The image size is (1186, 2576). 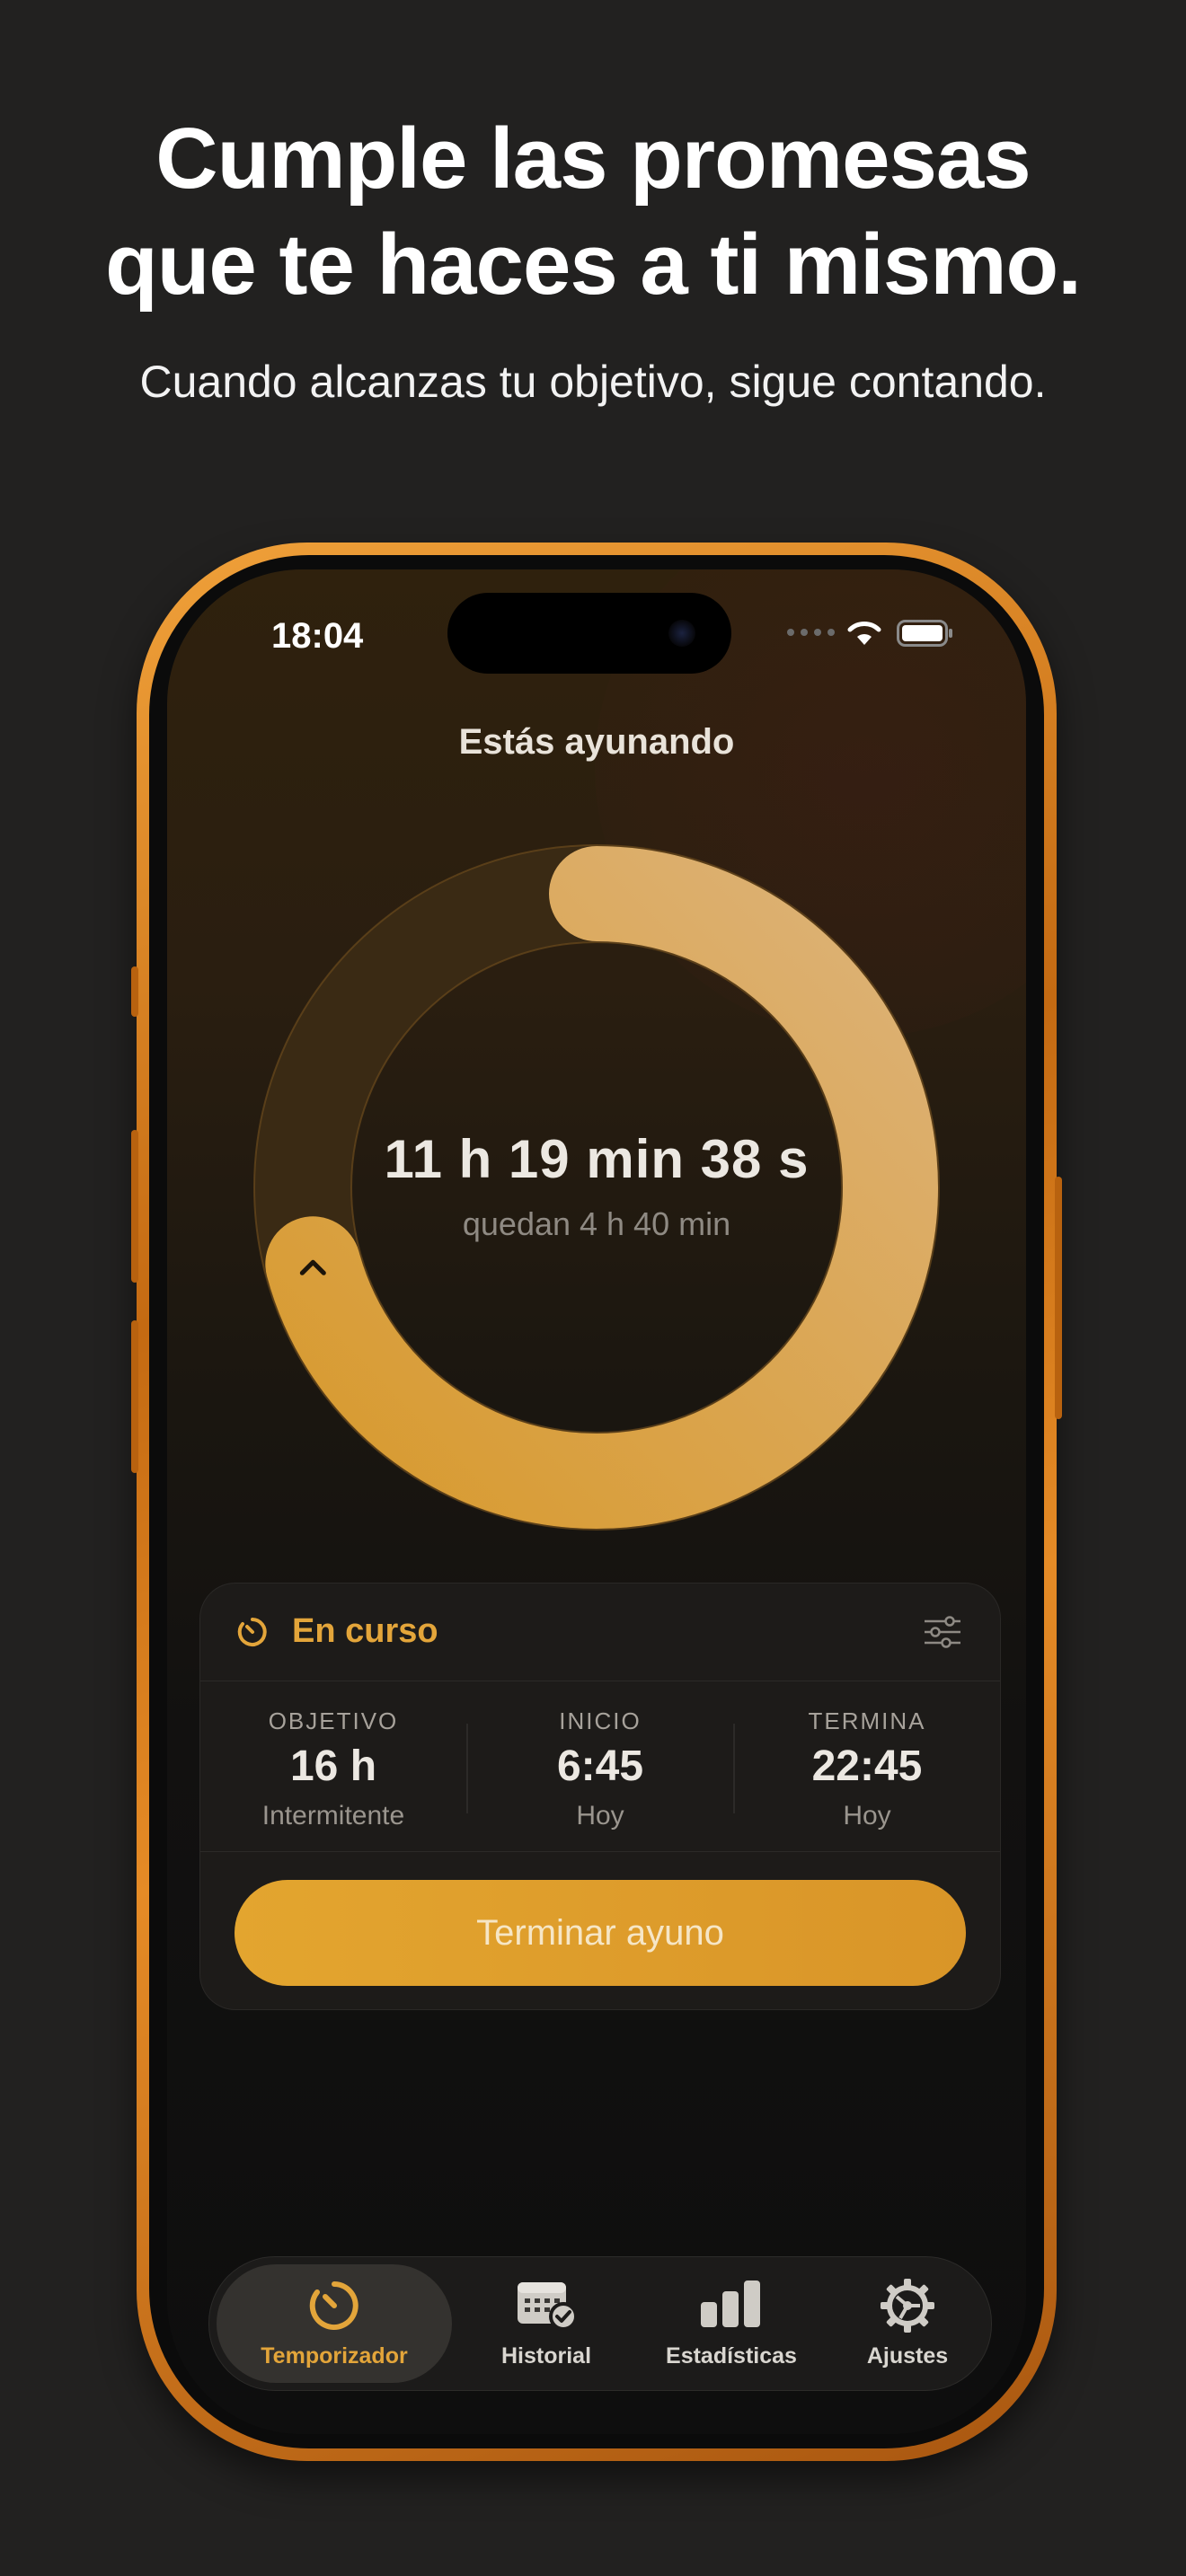 I want to click on tab-label: Ajustes, so click(x=907, y=2356).